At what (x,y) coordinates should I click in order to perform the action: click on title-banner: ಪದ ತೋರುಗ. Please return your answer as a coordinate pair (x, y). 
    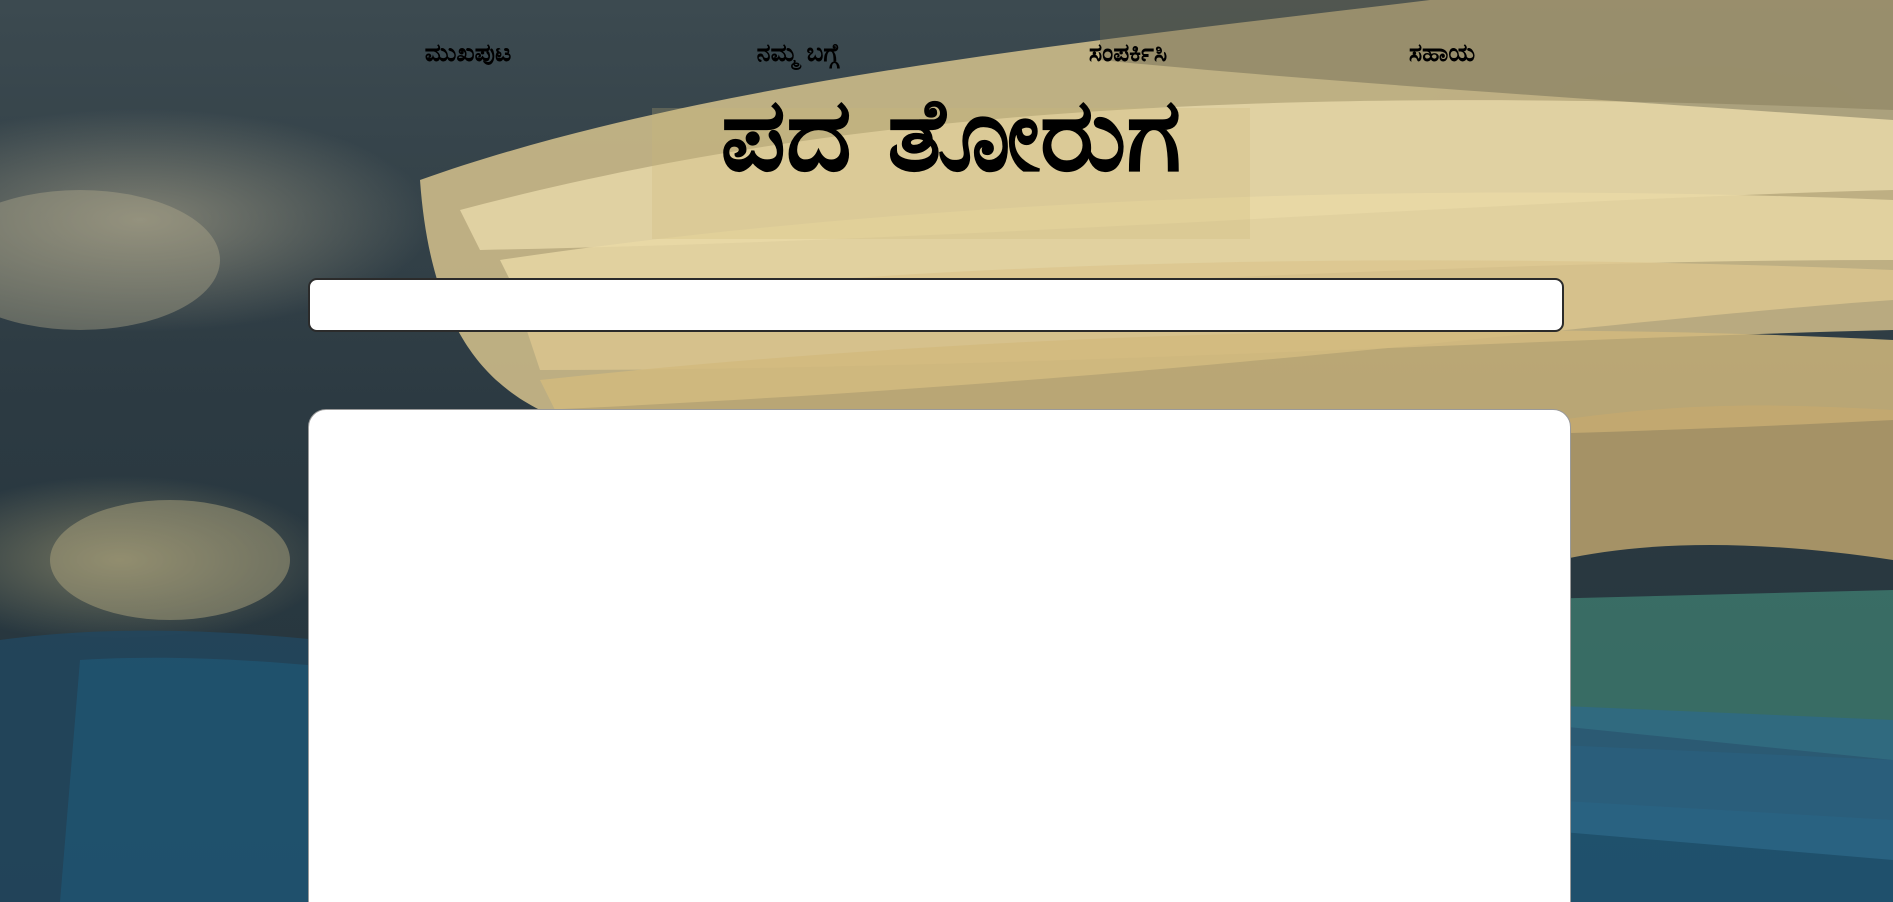
    Looking at the image, I should click on (951, 162).